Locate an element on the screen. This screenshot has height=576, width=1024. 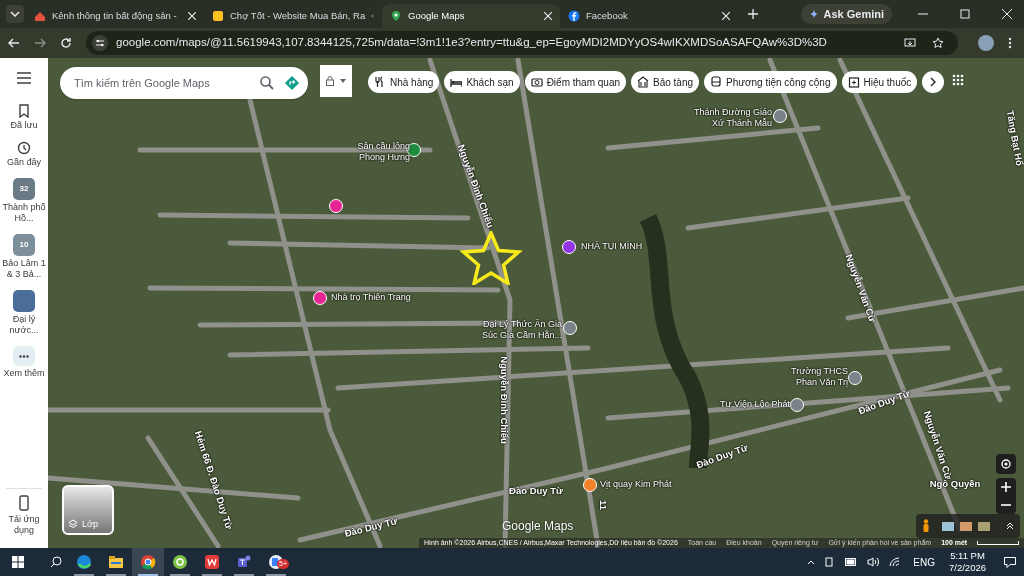
sidebar-item: Gần đây is located at coordinates (24, 154).